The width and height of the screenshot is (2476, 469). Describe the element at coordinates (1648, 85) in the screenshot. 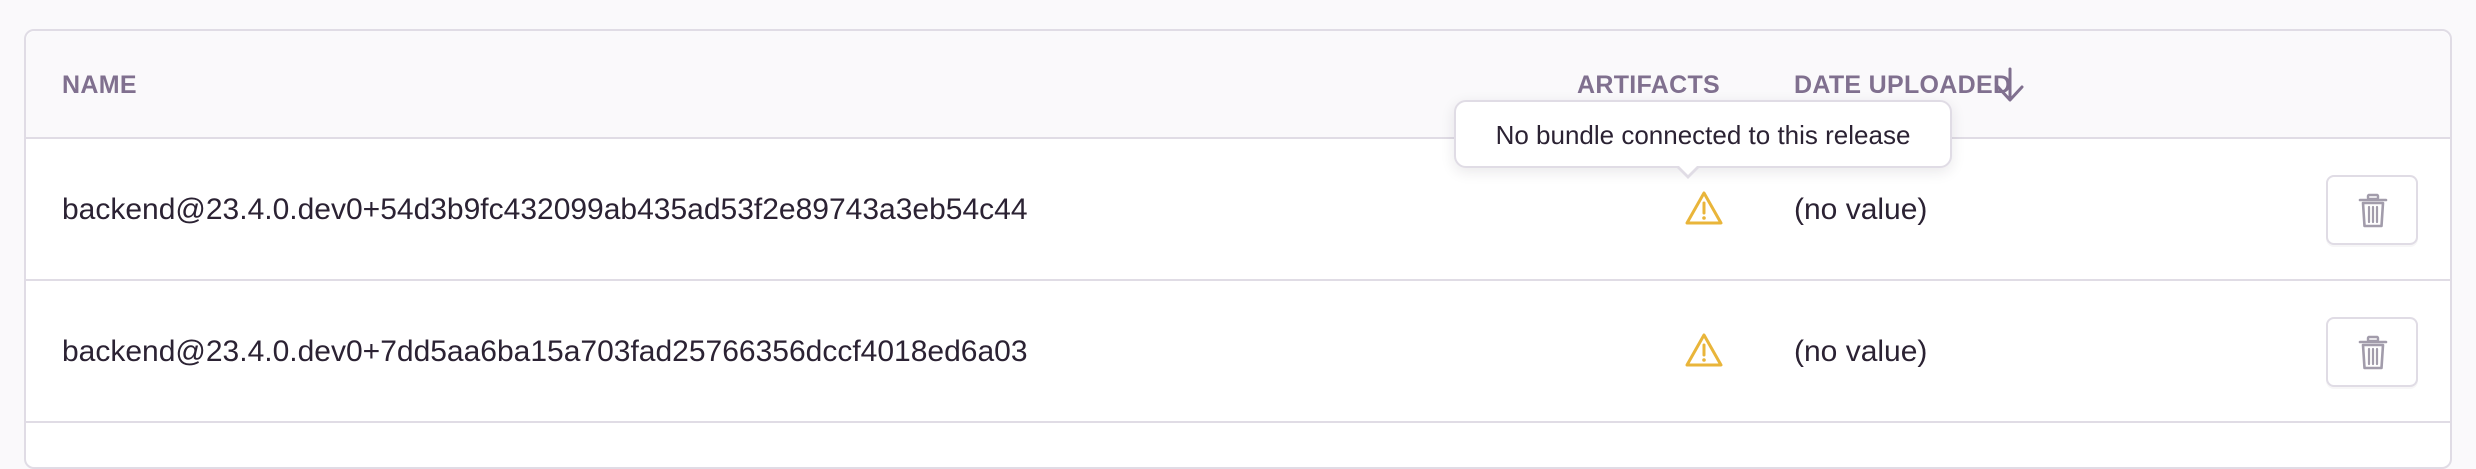

I see `column-header-artifacts: Artifacts` at that location.